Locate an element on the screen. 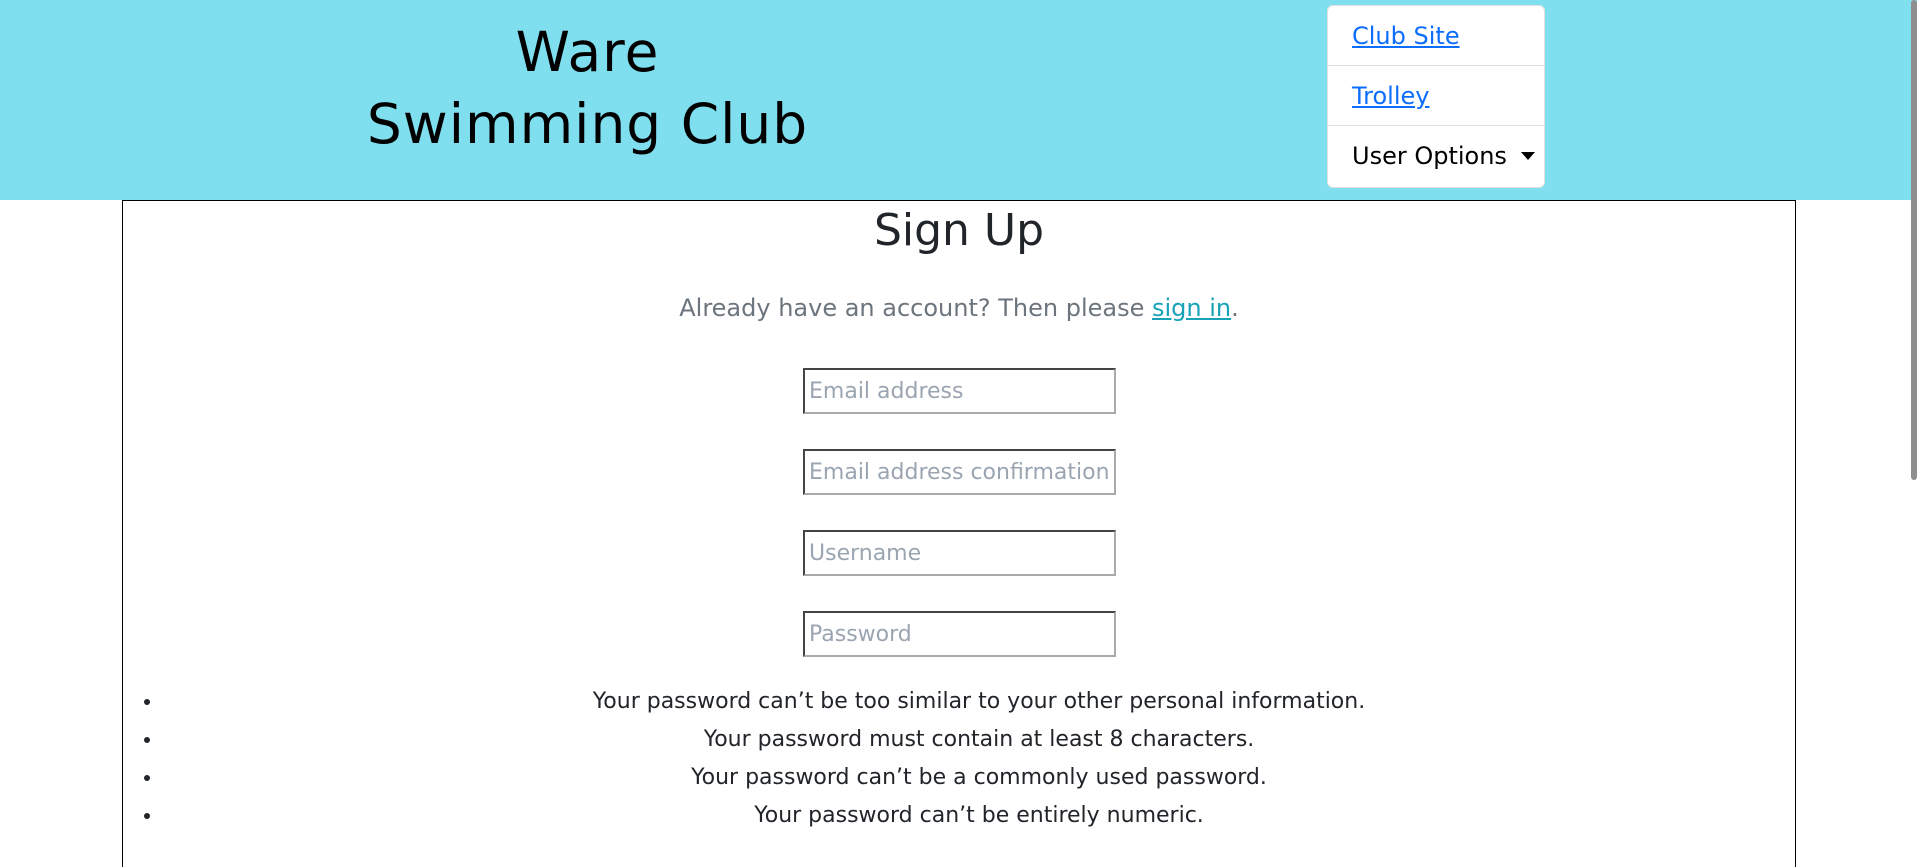 The image size is (1917, 867). nav-item-user-options: User Options is located at coordinates (1436, 156).